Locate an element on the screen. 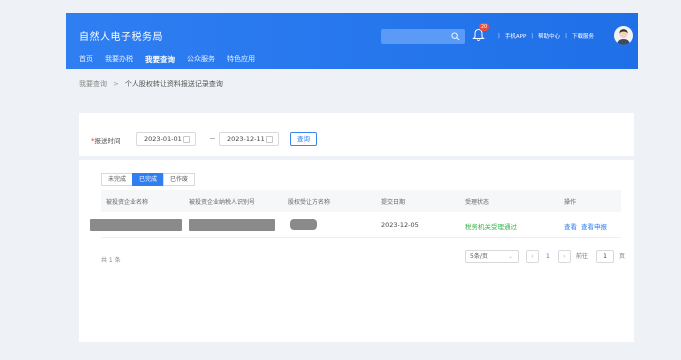  goto-label: 前往 is located at coordinates (582, 256).